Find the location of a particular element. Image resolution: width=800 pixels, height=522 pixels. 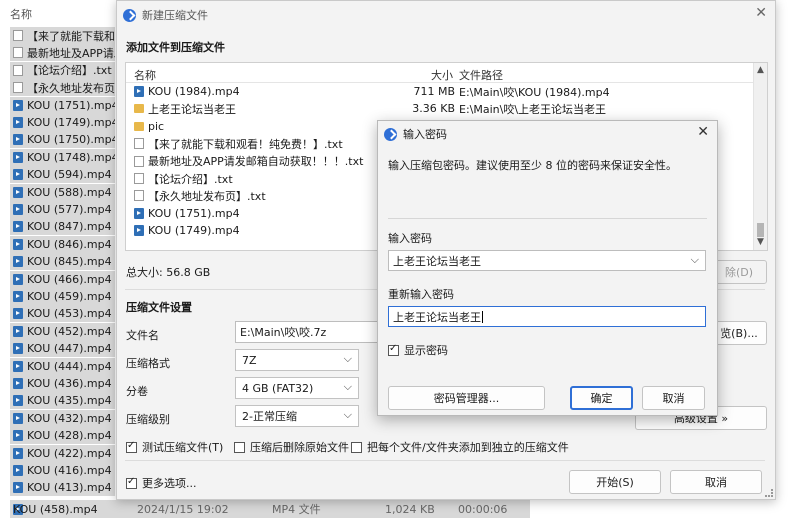

list-item-name: KOU (1984).mp4 is located at coordinates (187, 91).